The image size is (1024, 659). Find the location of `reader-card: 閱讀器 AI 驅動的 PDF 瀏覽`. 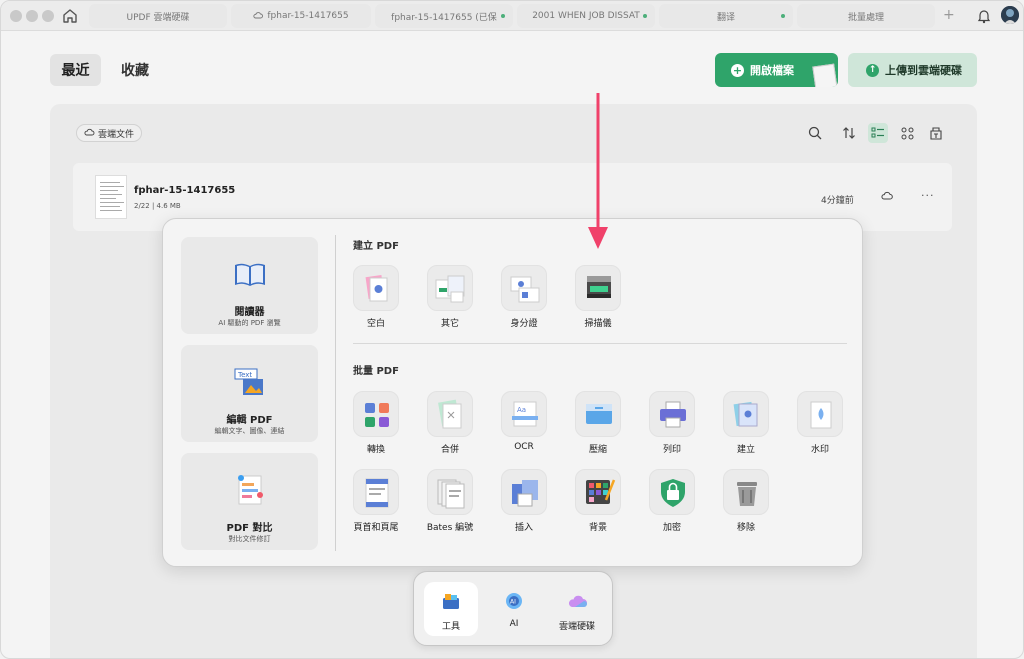

reader-card: 閱讀器 AI 驅動的 PDF 瀏覽 is located at coordinates (249, 285).